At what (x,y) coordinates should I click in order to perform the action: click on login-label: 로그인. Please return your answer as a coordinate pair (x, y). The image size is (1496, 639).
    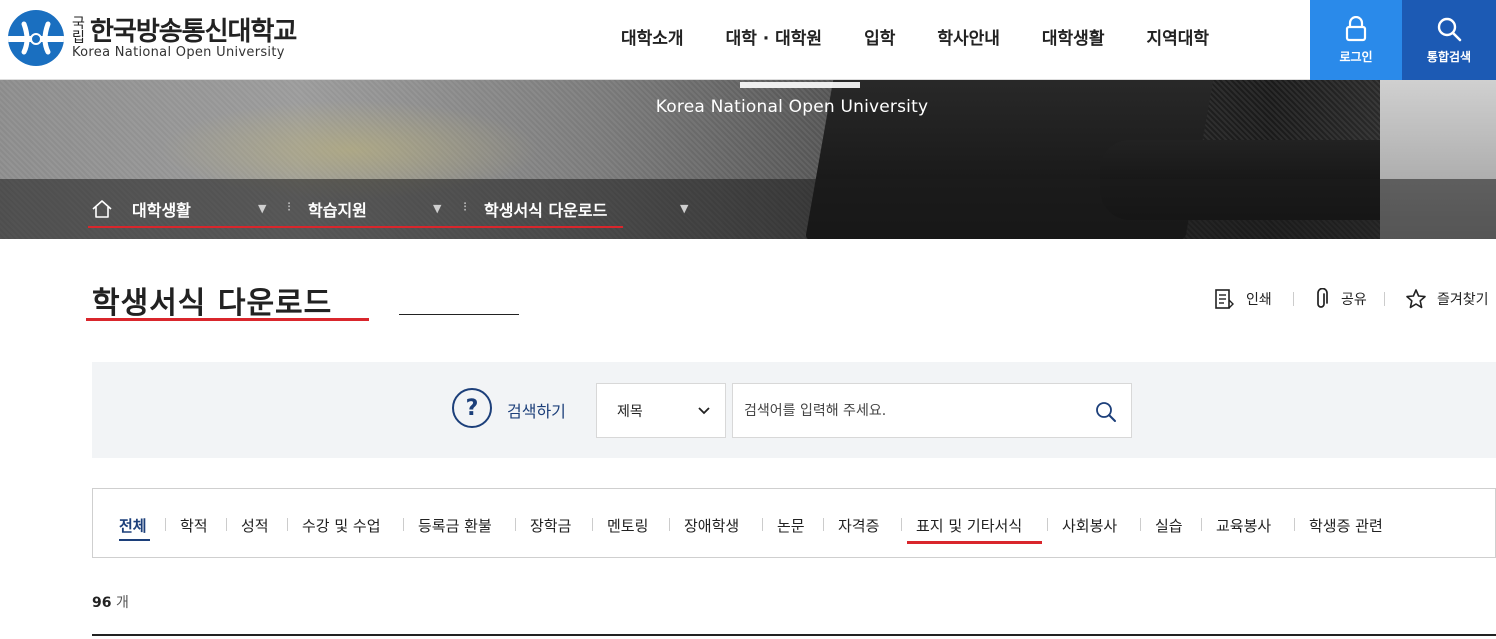
    Looking at the image, I should click on (1356, 56).